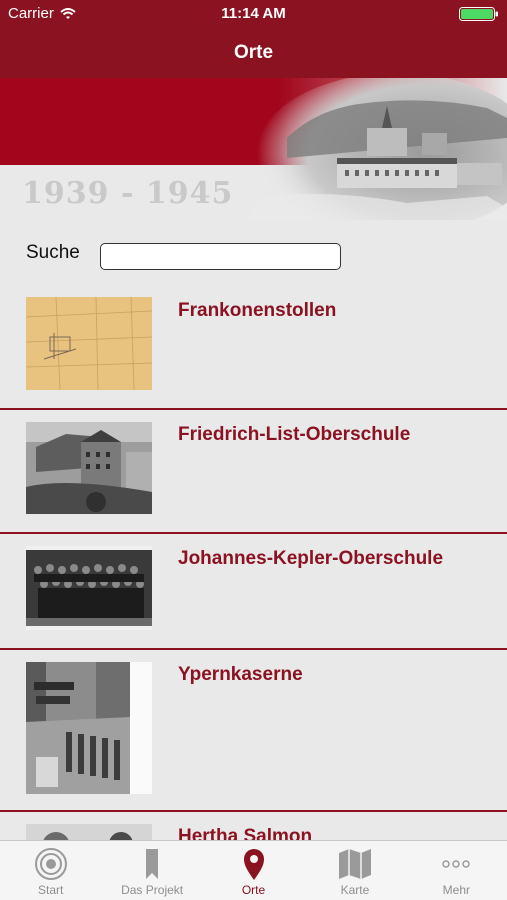  Describe the element at coordinates (354, 864) in the screenshot. I see `map-icon` at that location.